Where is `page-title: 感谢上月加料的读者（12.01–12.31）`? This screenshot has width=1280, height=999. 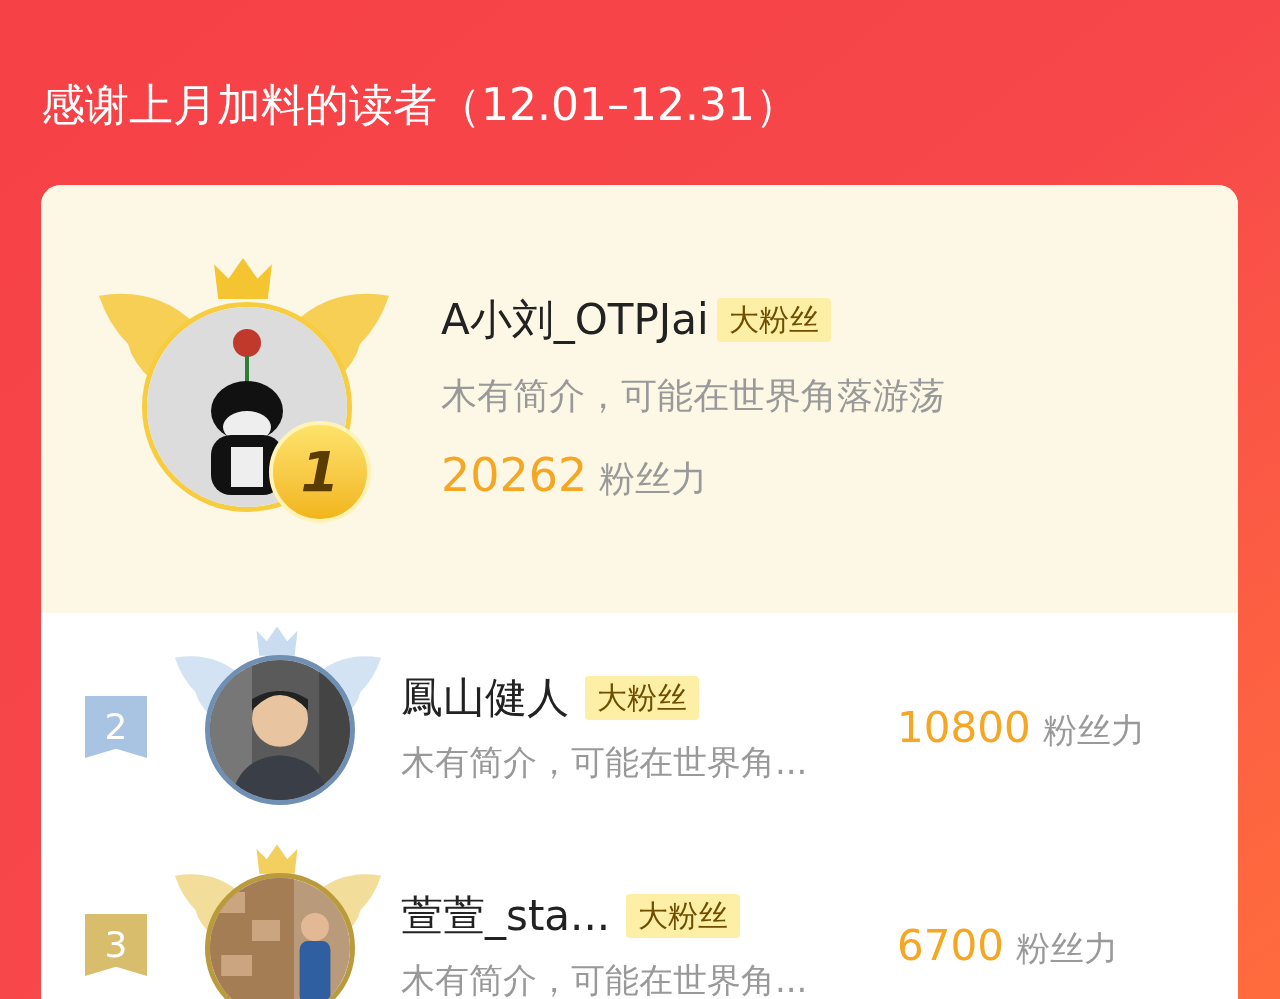
page-title: 感谢上月加料的读者（12.01–12.31） is located at coordinates (420, 105).